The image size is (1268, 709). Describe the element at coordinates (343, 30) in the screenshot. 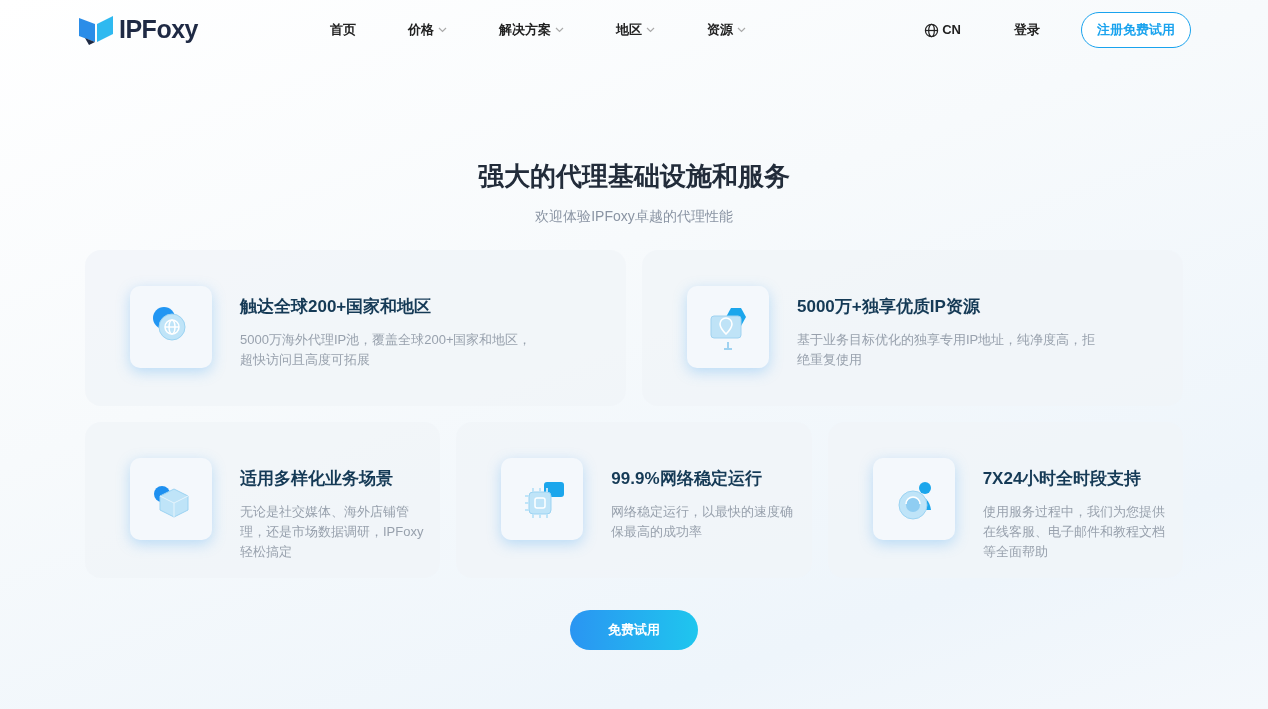

I see `nav-link: 首页` at that location.